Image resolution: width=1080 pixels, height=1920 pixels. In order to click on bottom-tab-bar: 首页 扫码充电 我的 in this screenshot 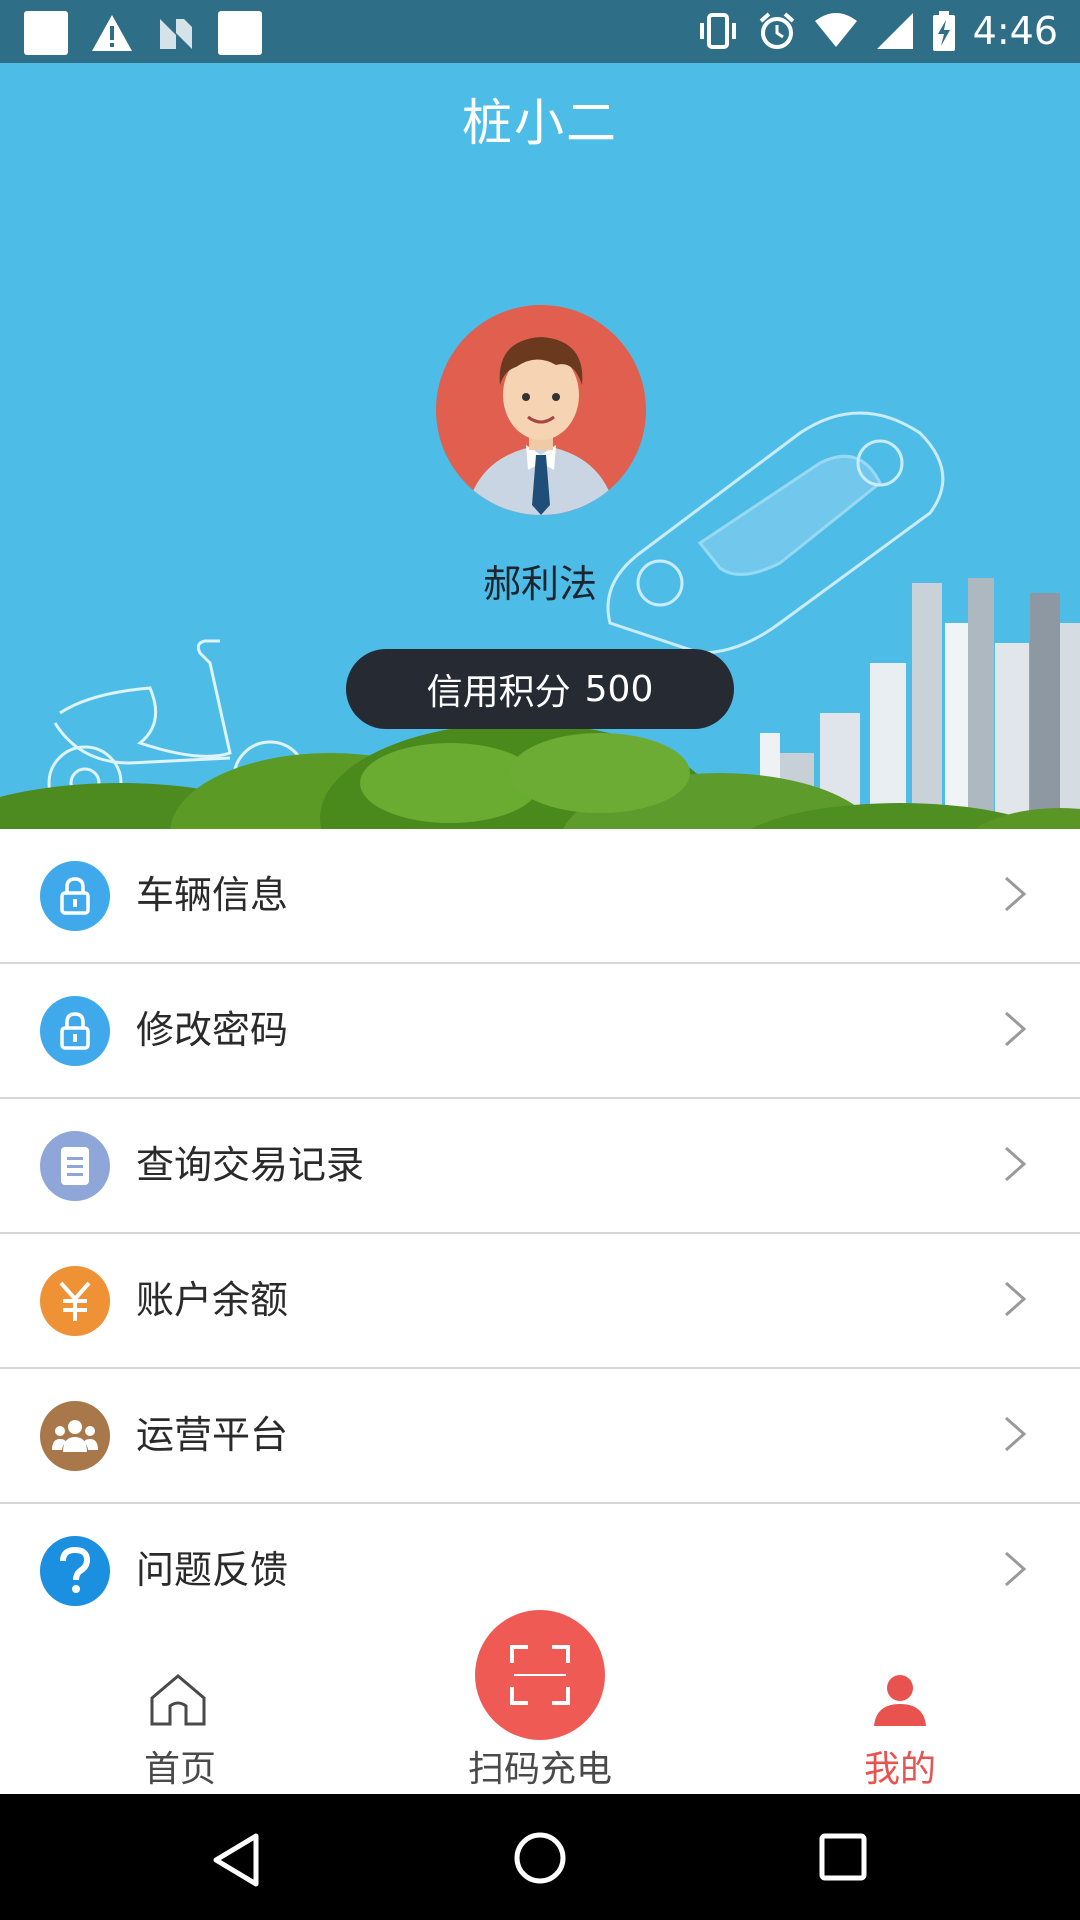, I will do `click(540, 1702)`.